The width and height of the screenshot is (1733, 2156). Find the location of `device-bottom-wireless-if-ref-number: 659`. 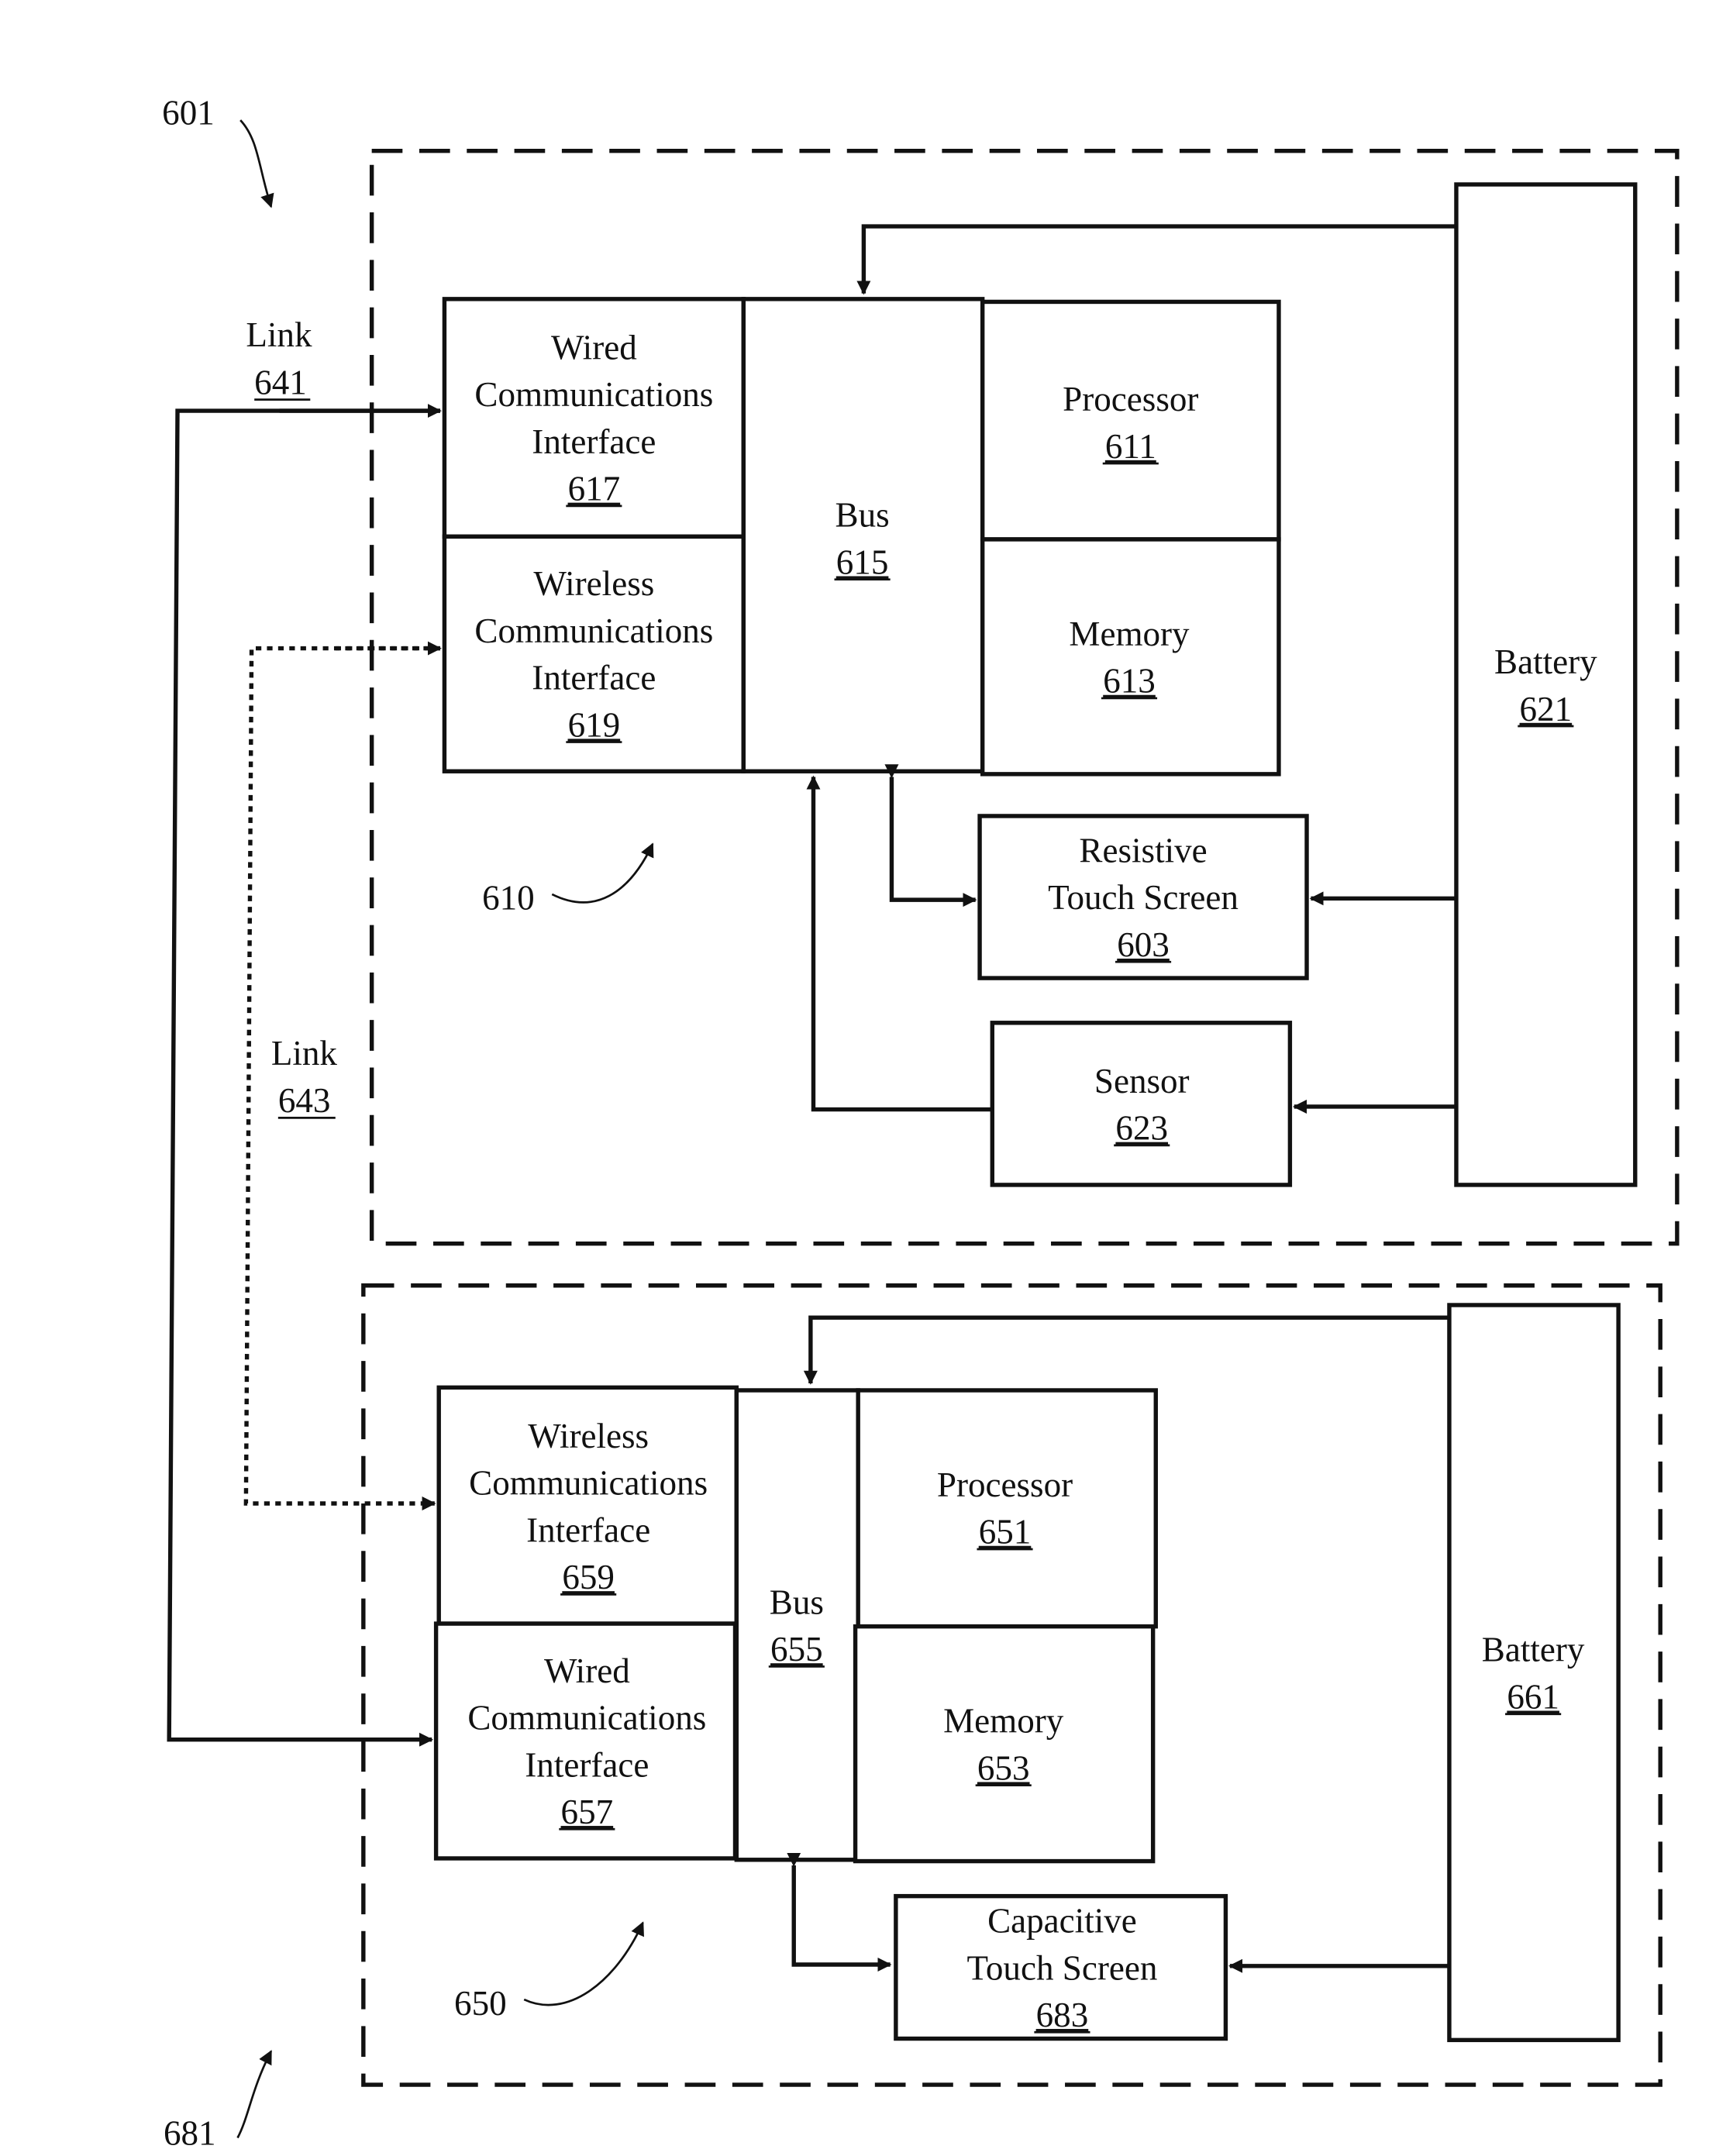

device-bottom-wireless-if-ref-number: 659 is located at coordinates (589, 1577).